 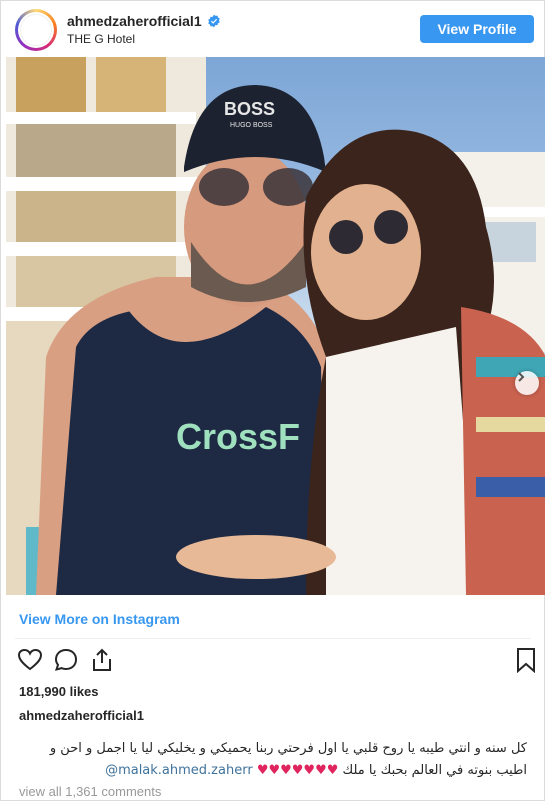 What do you see at coordinates (36, 30) in the screenshot?
I see `avatar` at bounding box center [36, 30].